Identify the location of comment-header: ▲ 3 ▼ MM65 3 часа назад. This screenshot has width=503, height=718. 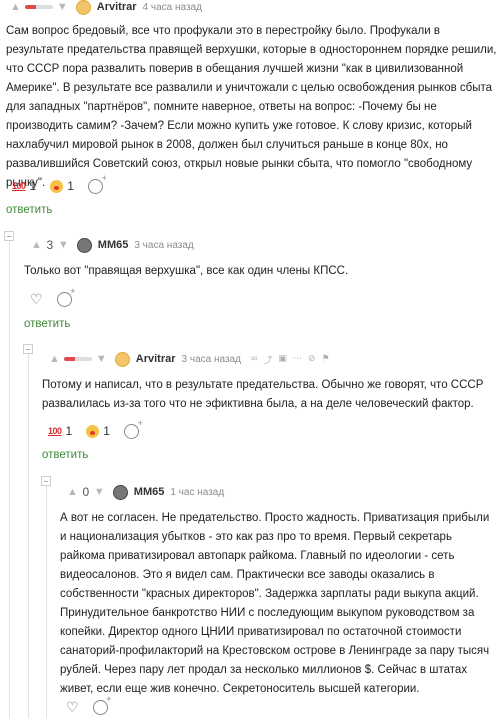
(112, 245).